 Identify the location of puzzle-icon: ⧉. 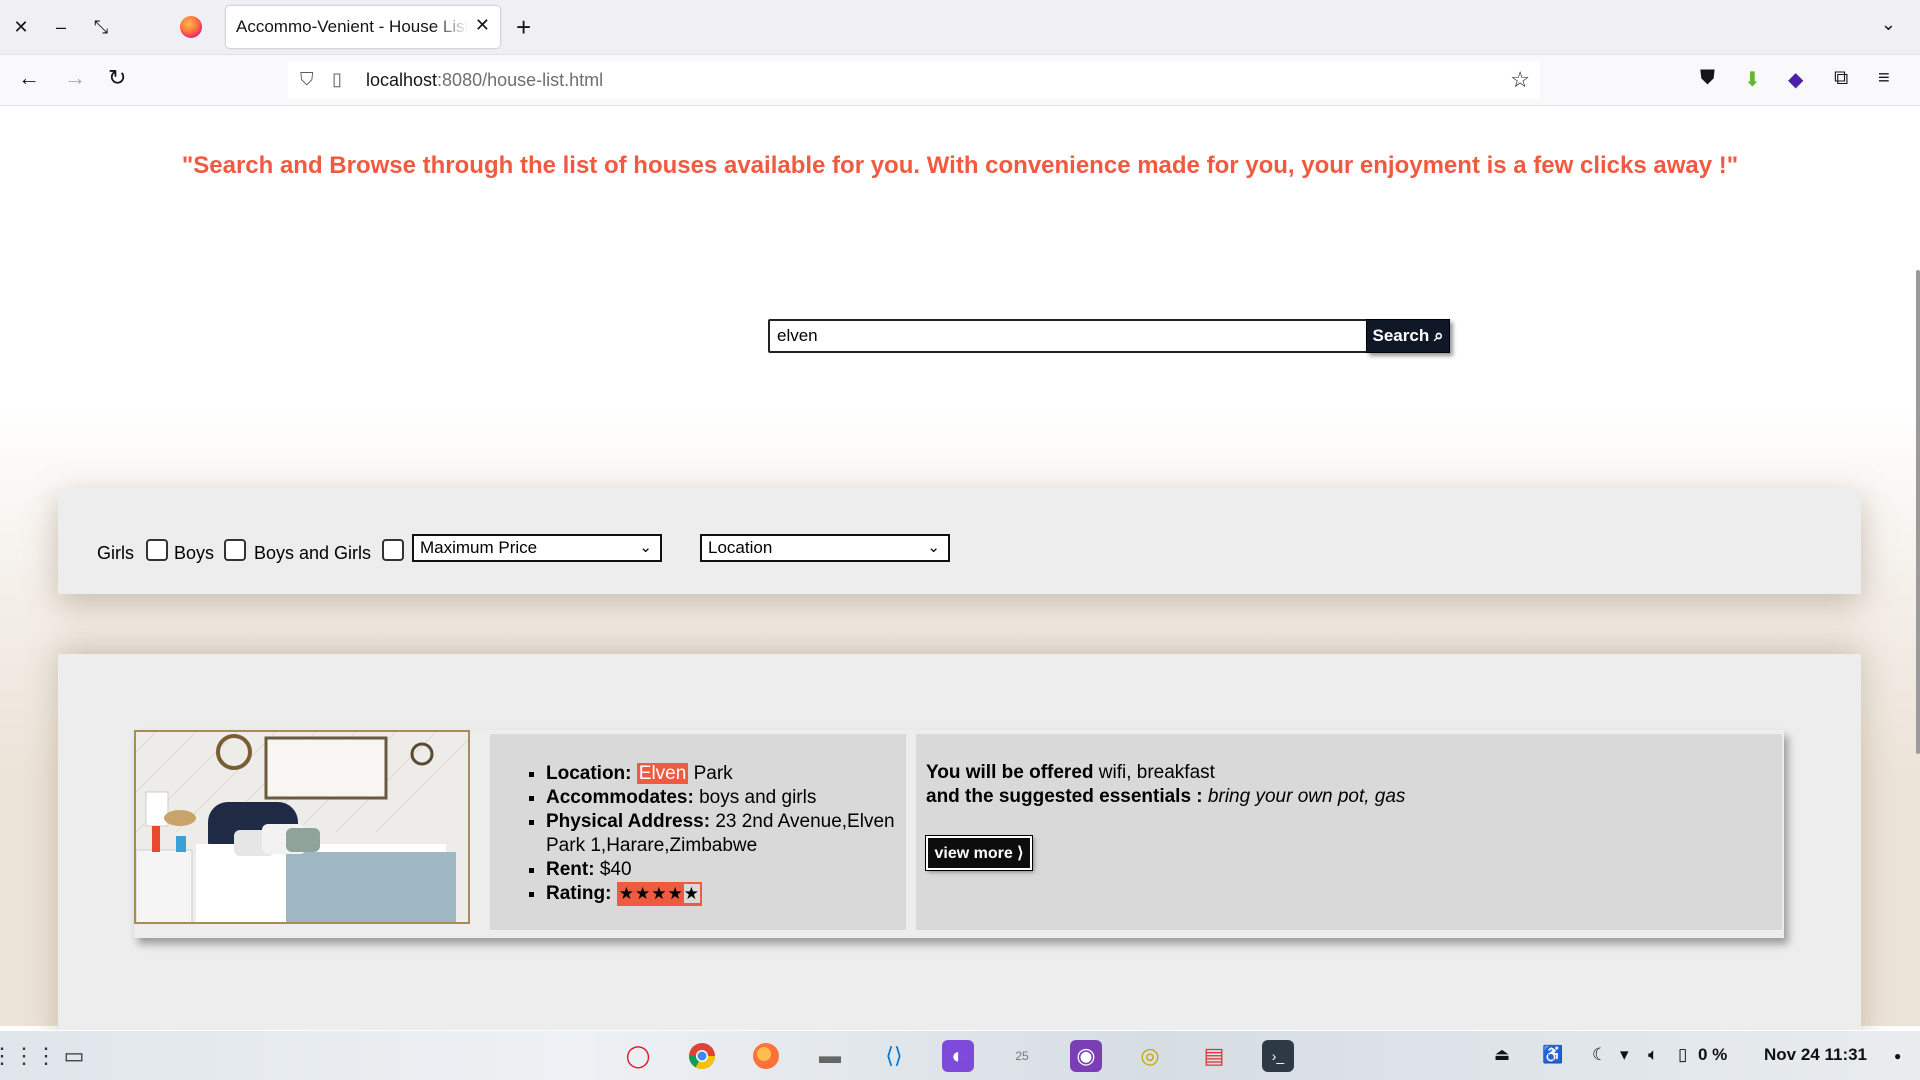
(1841, 78).